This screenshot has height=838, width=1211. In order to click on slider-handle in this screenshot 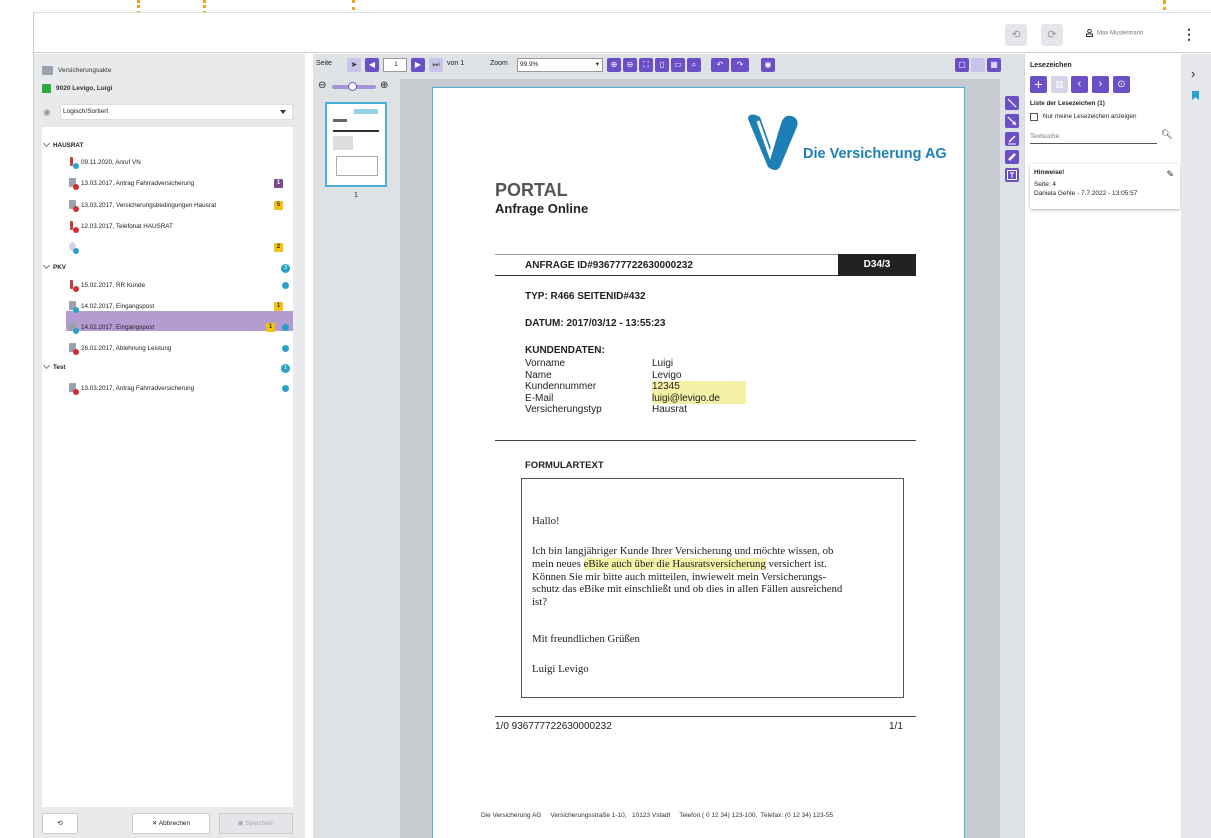, I will do `click(352, 86)`.